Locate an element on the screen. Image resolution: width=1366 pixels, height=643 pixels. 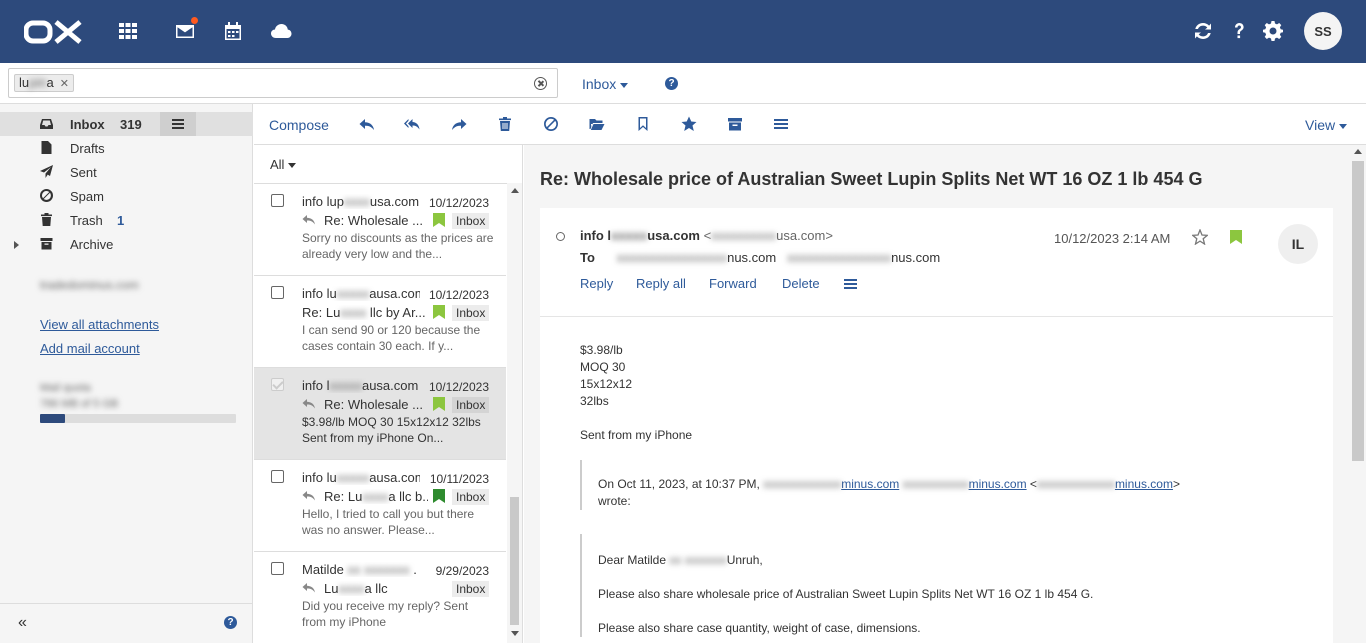
folder-spam: Spam is located at coordinates (126, 196).